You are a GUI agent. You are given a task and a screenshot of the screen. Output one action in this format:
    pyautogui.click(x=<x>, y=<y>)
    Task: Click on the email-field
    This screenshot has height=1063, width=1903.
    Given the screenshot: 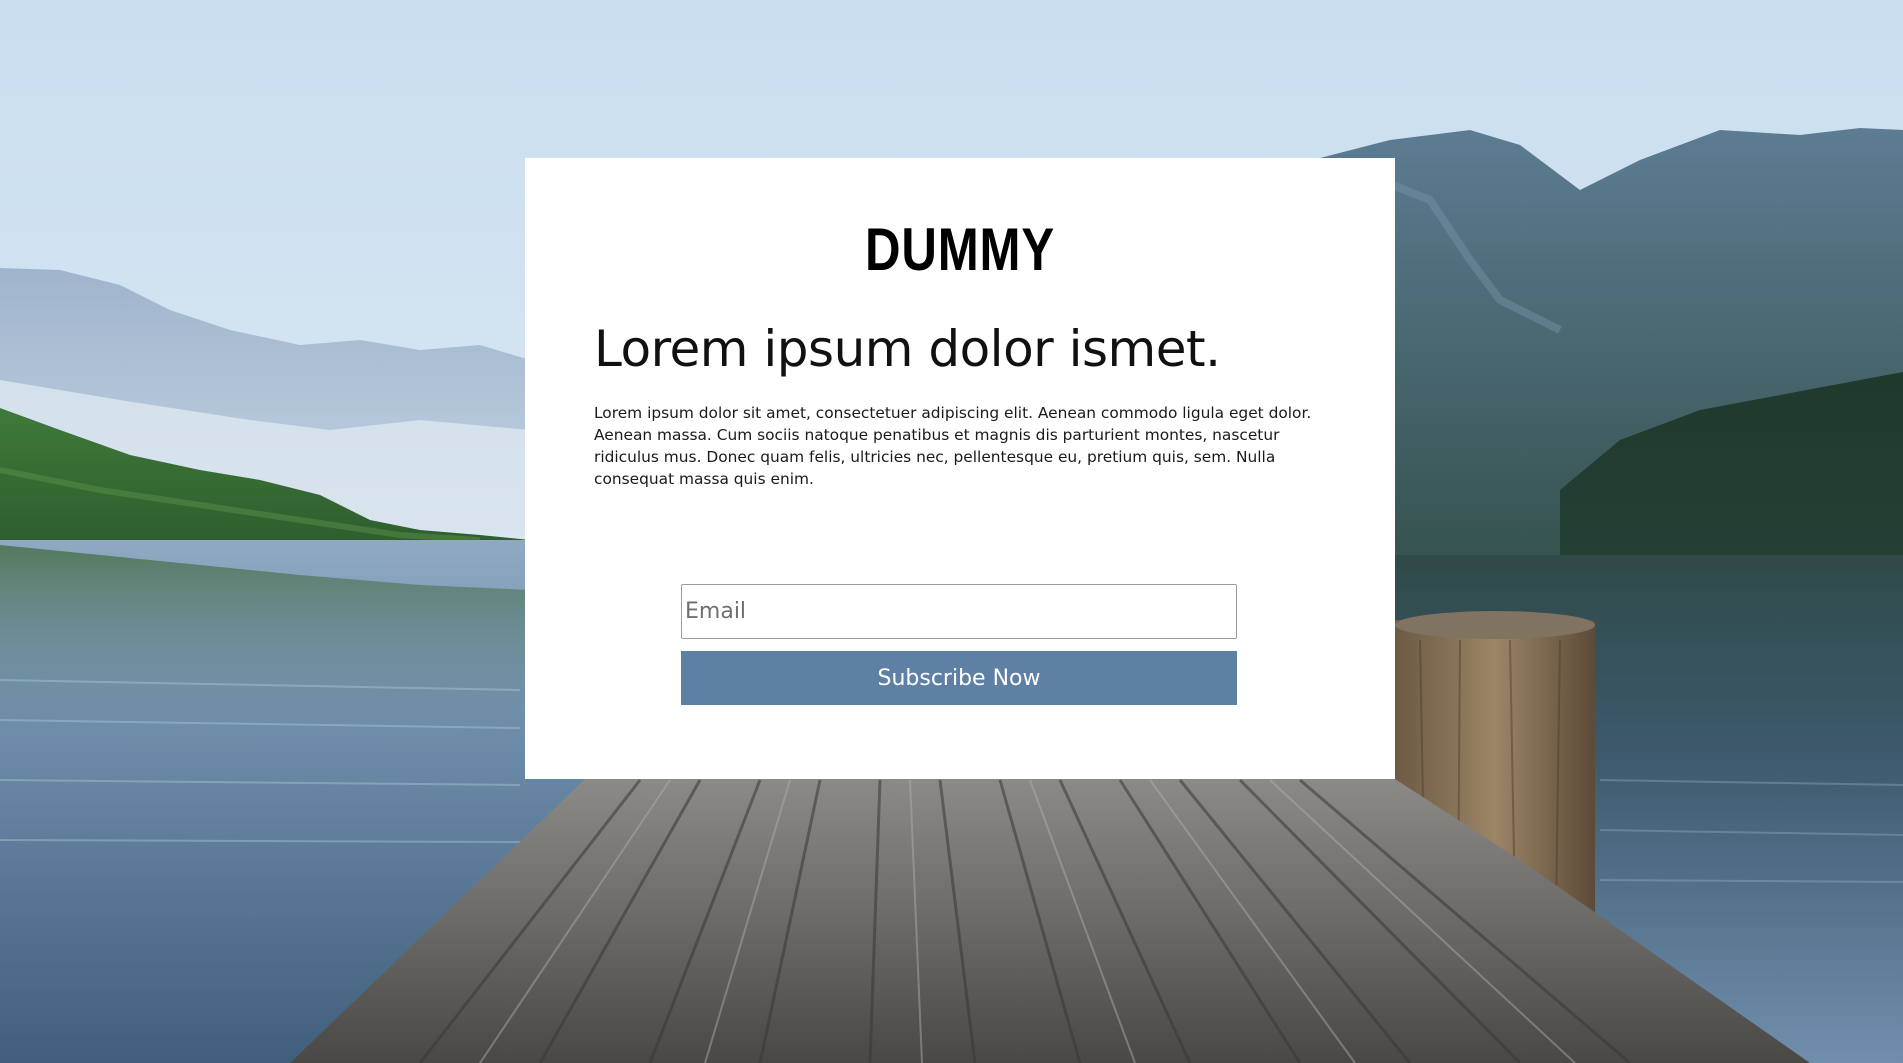 What is the action you would take?
    pyautogui.click(x=959, y=611)
    